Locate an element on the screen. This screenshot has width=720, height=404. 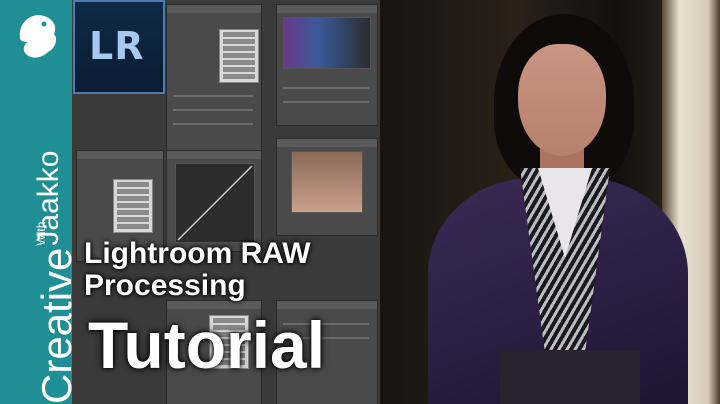
title-block: Lightroom RAW Processing is located at coordinates (197, 270).